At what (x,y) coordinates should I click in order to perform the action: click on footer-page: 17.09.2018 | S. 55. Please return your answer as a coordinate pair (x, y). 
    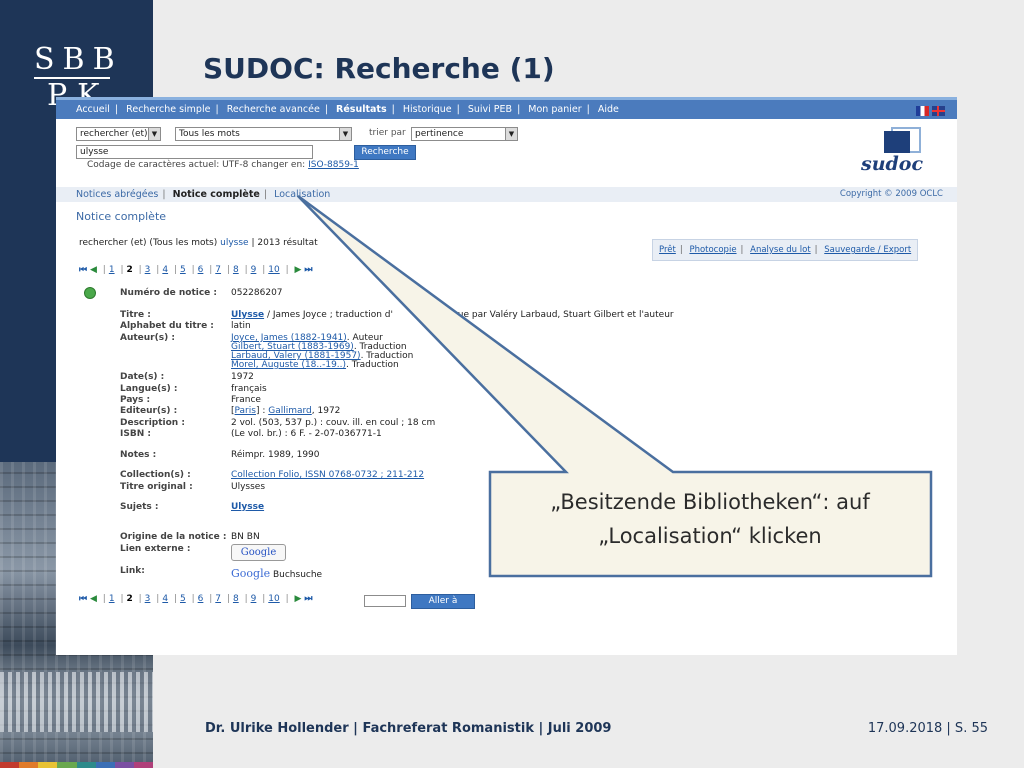
    Looking at the image, I should click on (927, 728).